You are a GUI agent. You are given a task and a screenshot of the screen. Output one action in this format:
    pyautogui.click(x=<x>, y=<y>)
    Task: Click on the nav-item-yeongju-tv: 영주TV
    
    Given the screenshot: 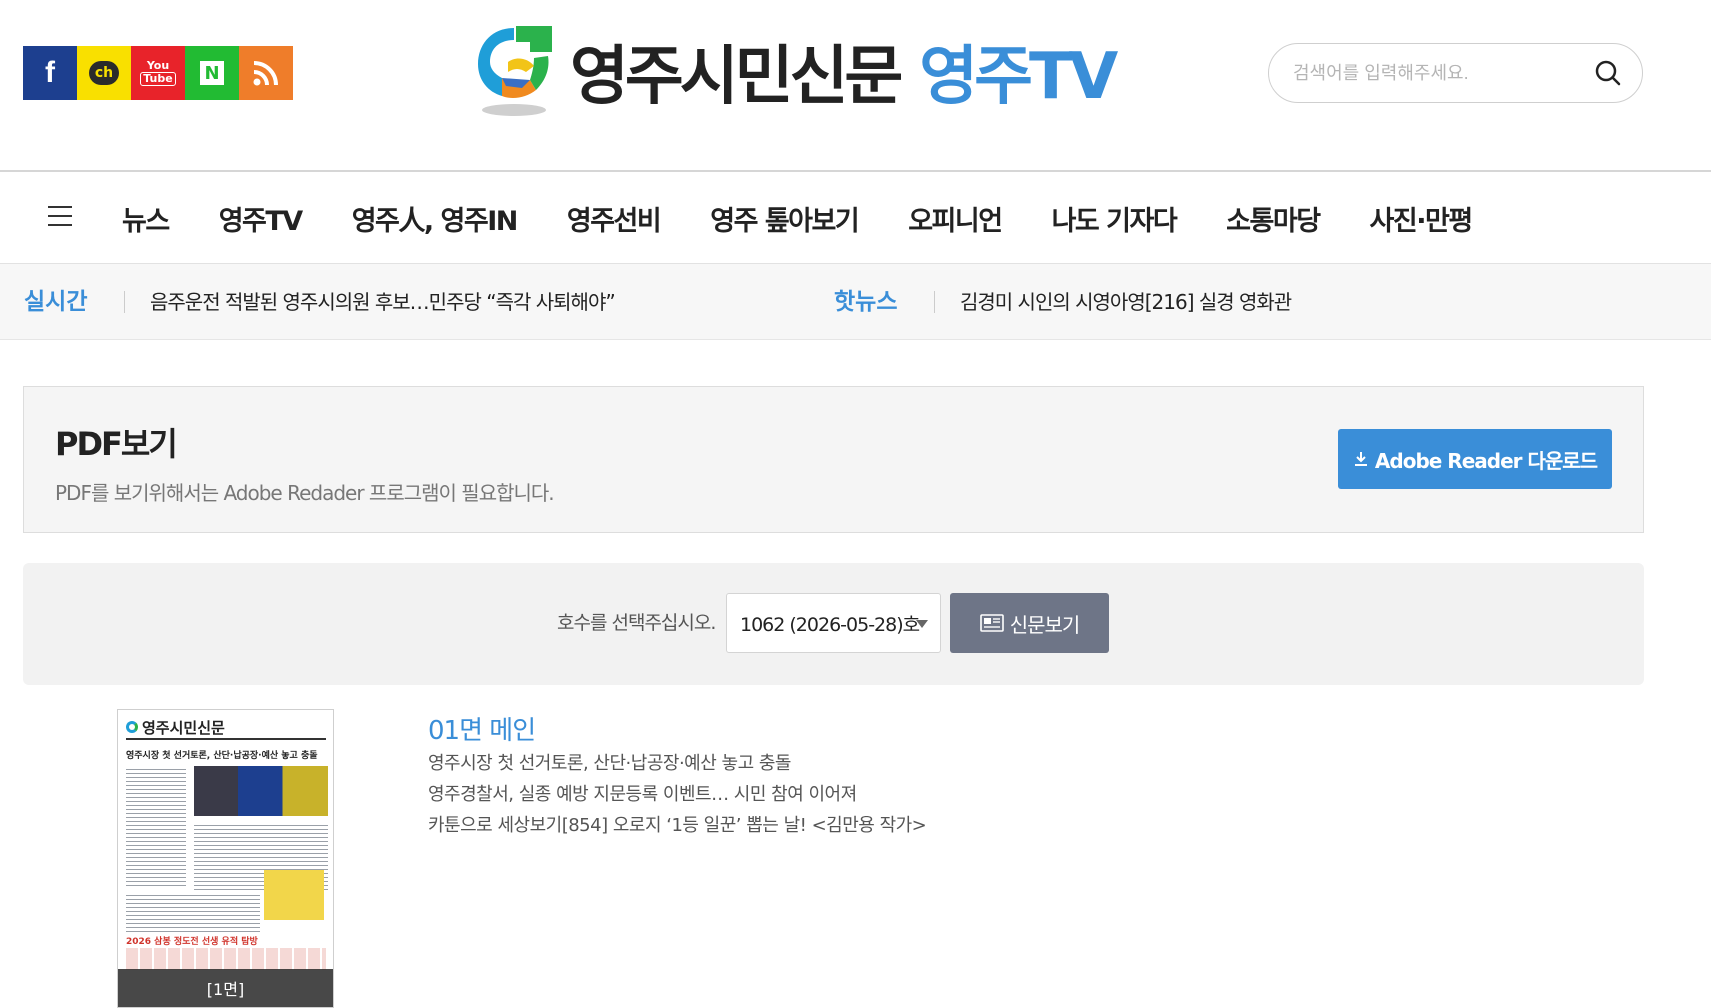 What is the action you would take?
    pyautogui.click(x=261, y=218)
    